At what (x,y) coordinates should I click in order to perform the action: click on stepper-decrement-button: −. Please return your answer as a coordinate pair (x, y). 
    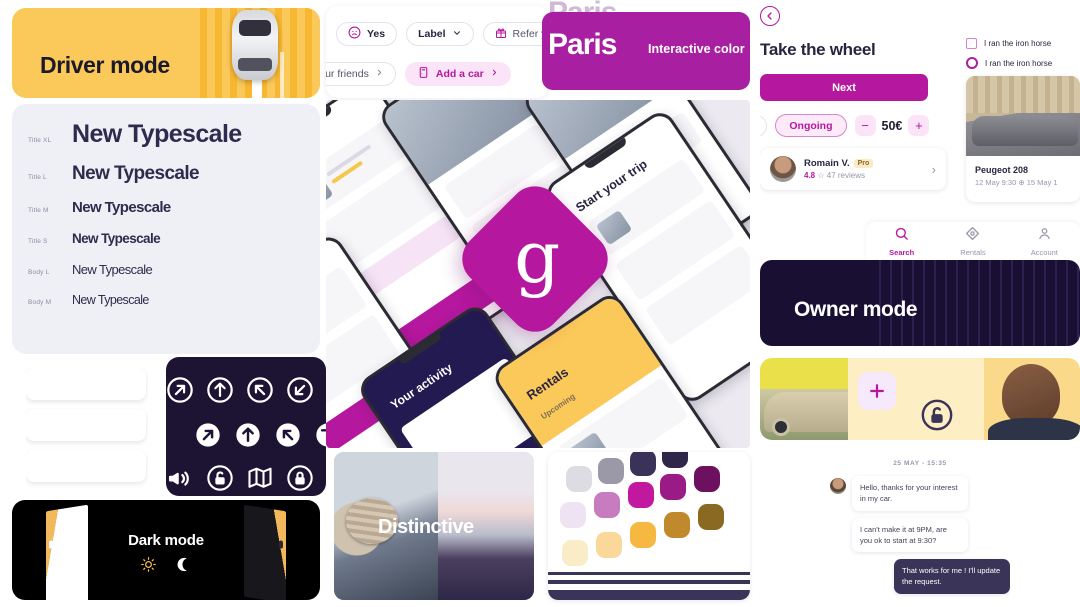
    Looking at the image, I should click on (865, 125).